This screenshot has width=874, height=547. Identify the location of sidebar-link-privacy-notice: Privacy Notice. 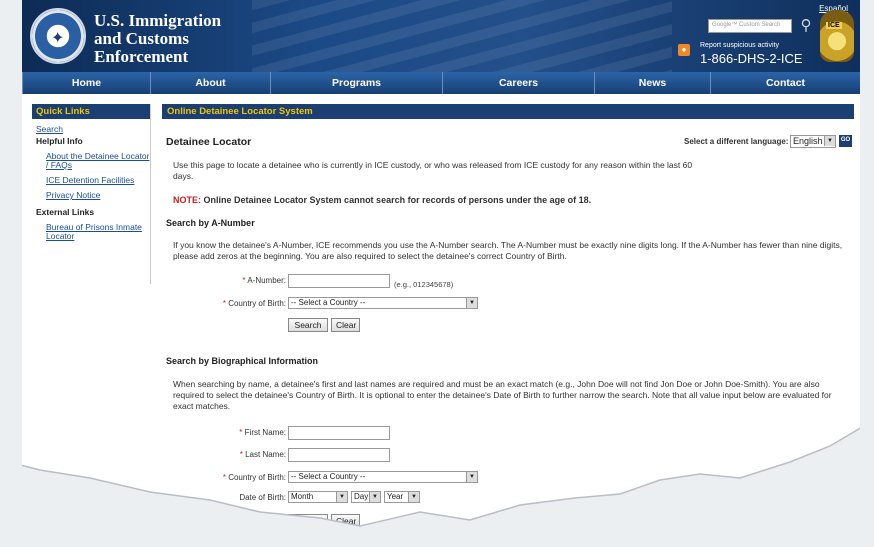
(91, 192).